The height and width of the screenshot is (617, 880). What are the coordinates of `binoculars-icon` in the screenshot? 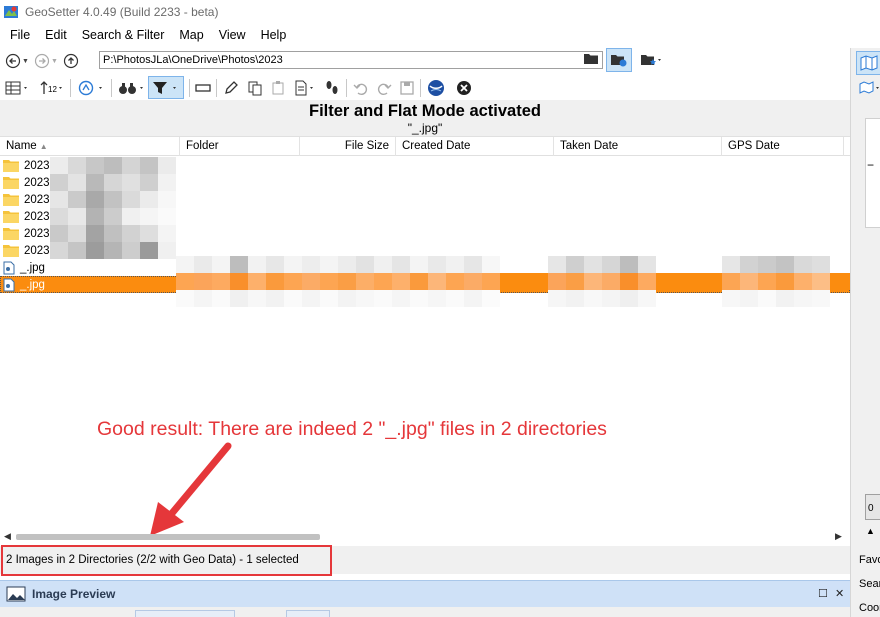 It's located at (131, 88).